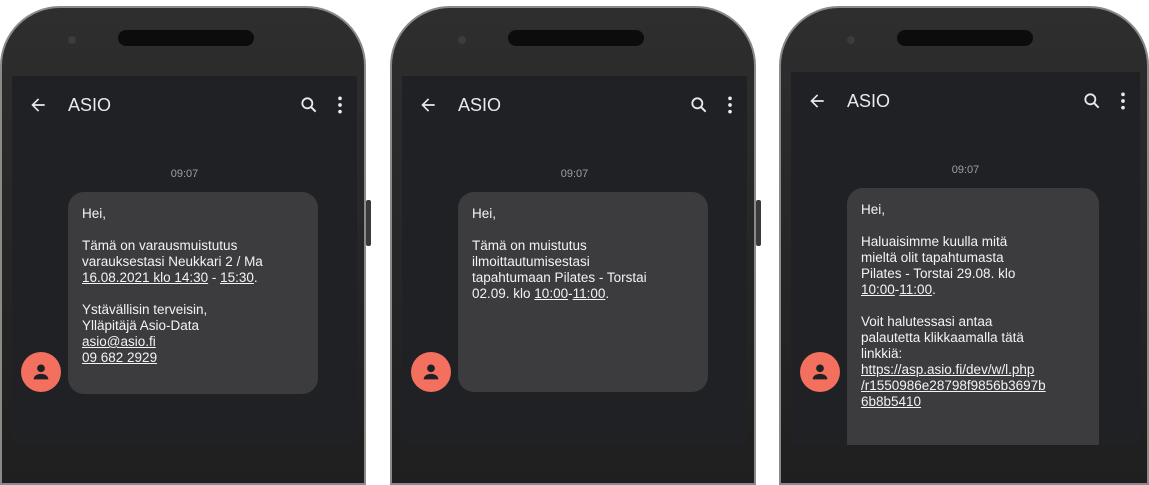  I want to click on feedback-link: /r1550986e28798f9856b3697b, so click(953, 385).